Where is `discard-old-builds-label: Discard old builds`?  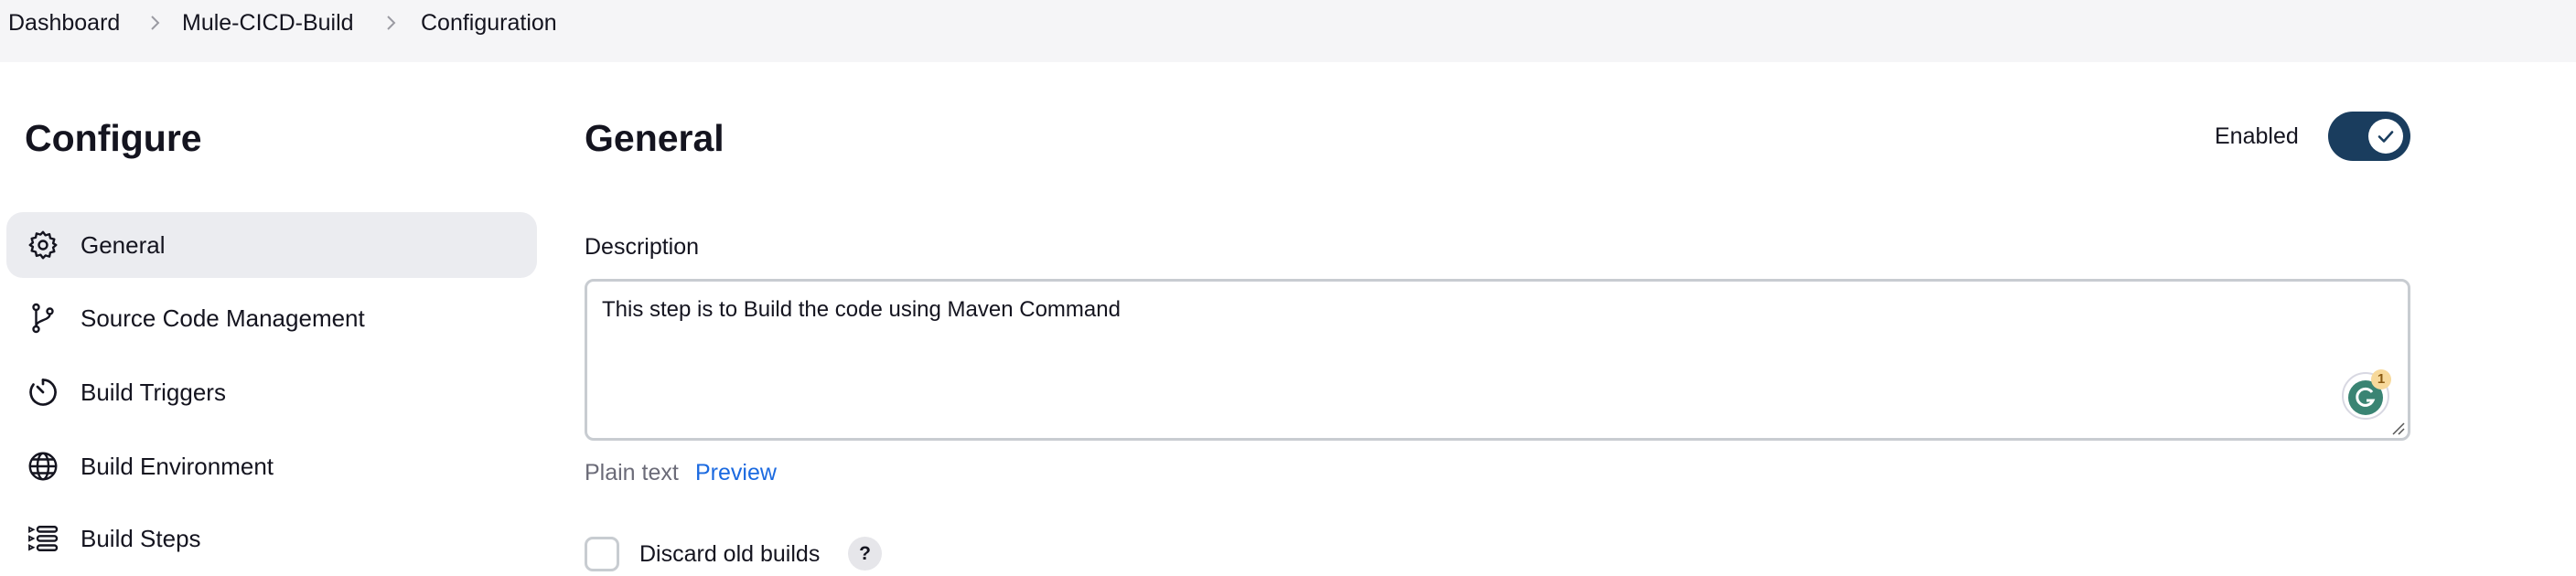 discard-old-builds-label: Discard old builds is located at coordinates (729, 554).